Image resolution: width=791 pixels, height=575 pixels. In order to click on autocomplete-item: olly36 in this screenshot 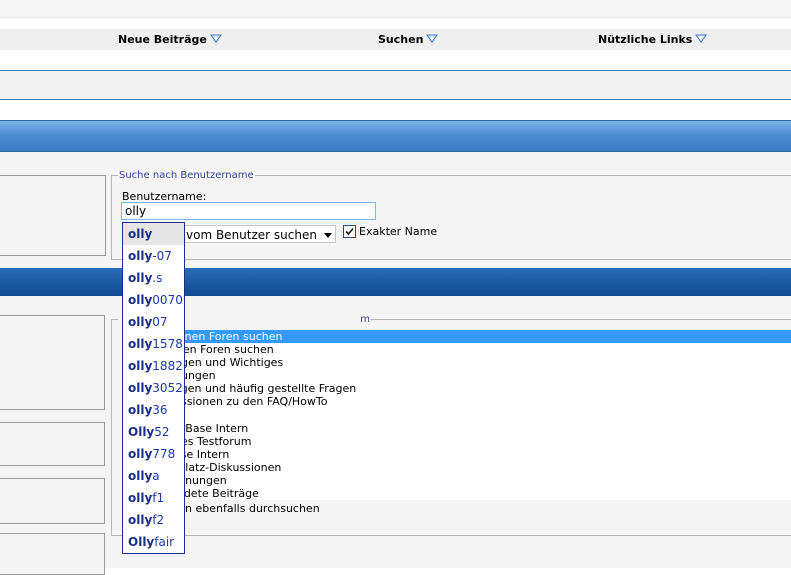, I will do `click(153, 410)`.